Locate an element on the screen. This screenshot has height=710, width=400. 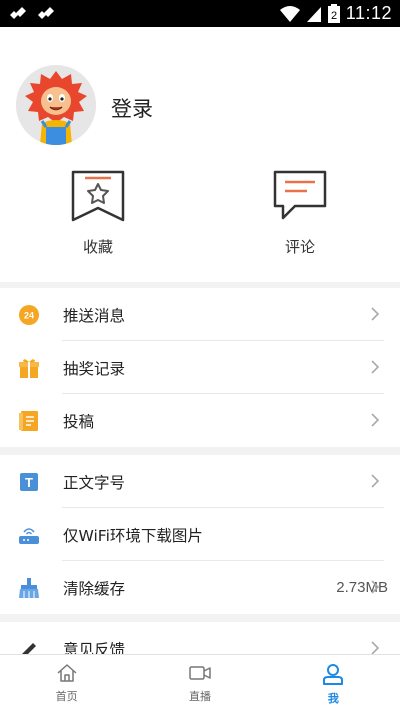
text-size-icon: T is located at coordinates (29, 482).